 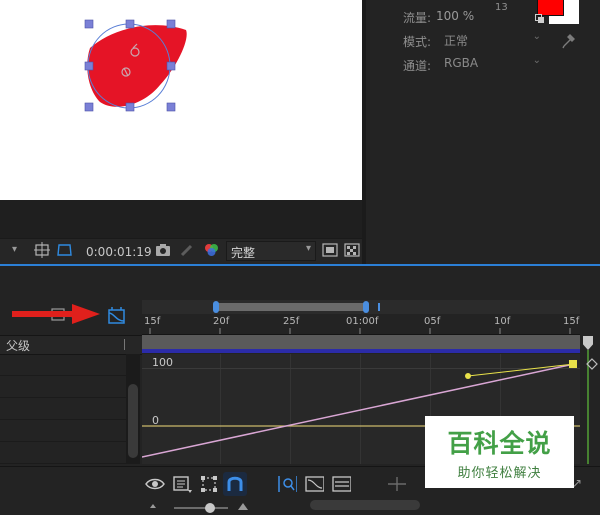 I want to click on watermark-title: 百科全说, so click(x=499, y=443).